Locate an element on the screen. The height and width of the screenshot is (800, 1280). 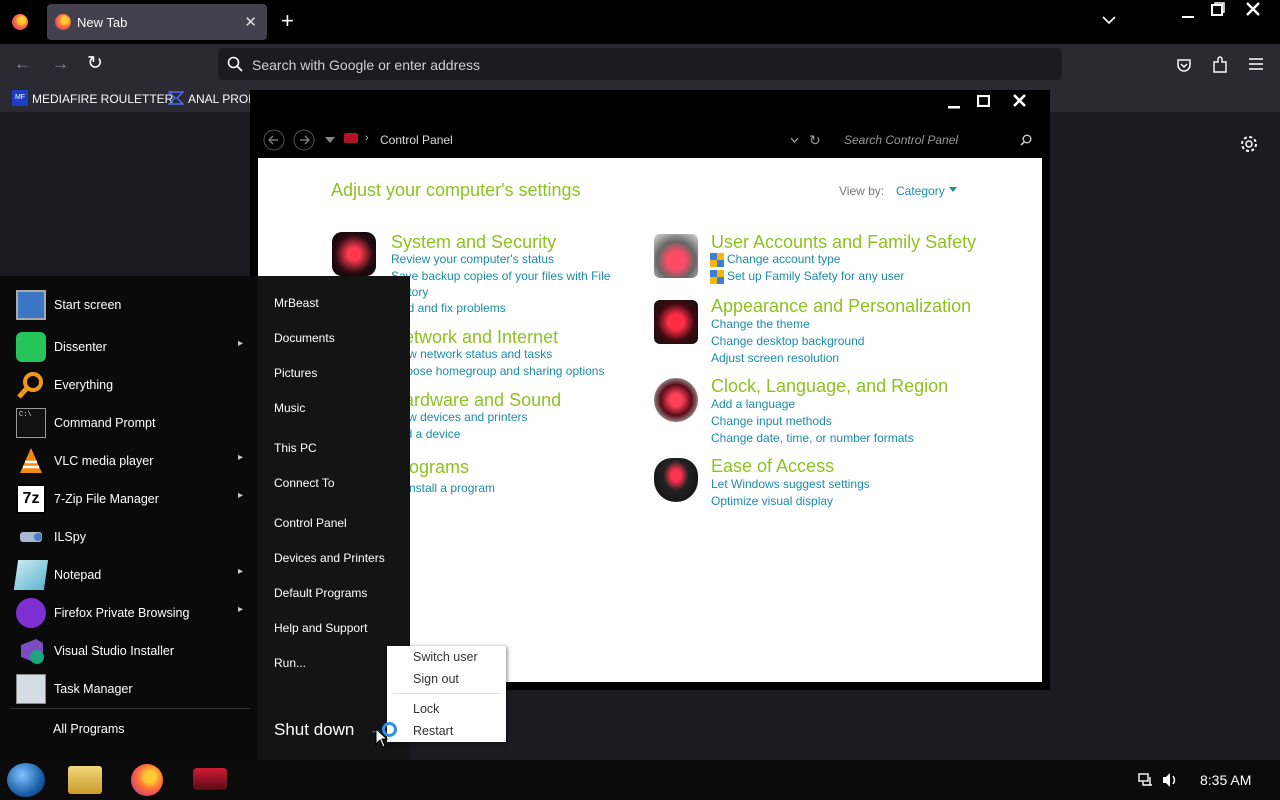
menu-switch-user: Switch user is located at coordinates (445, 657).